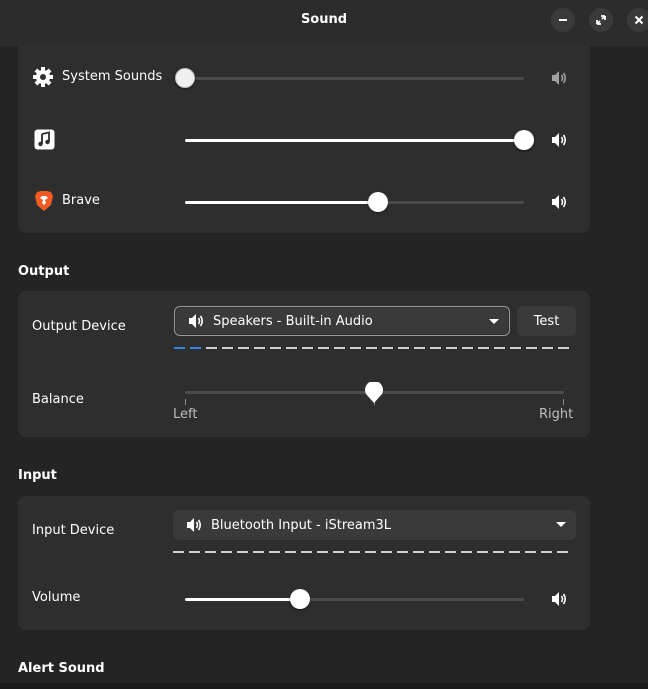  What do you see at coordinates (185, 402) in the screenshot?
I see `balance-tick-left` at bounding box center [185, 402].